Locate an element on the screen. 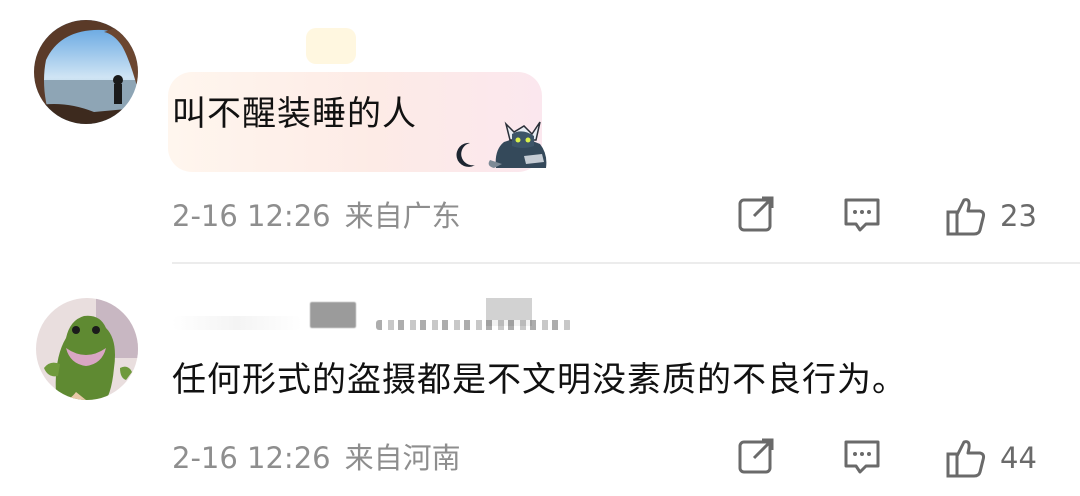 The width and height of the screenshot is (1080, 496). cave-sea-avatar-icon is located at coordinates (86, 72).